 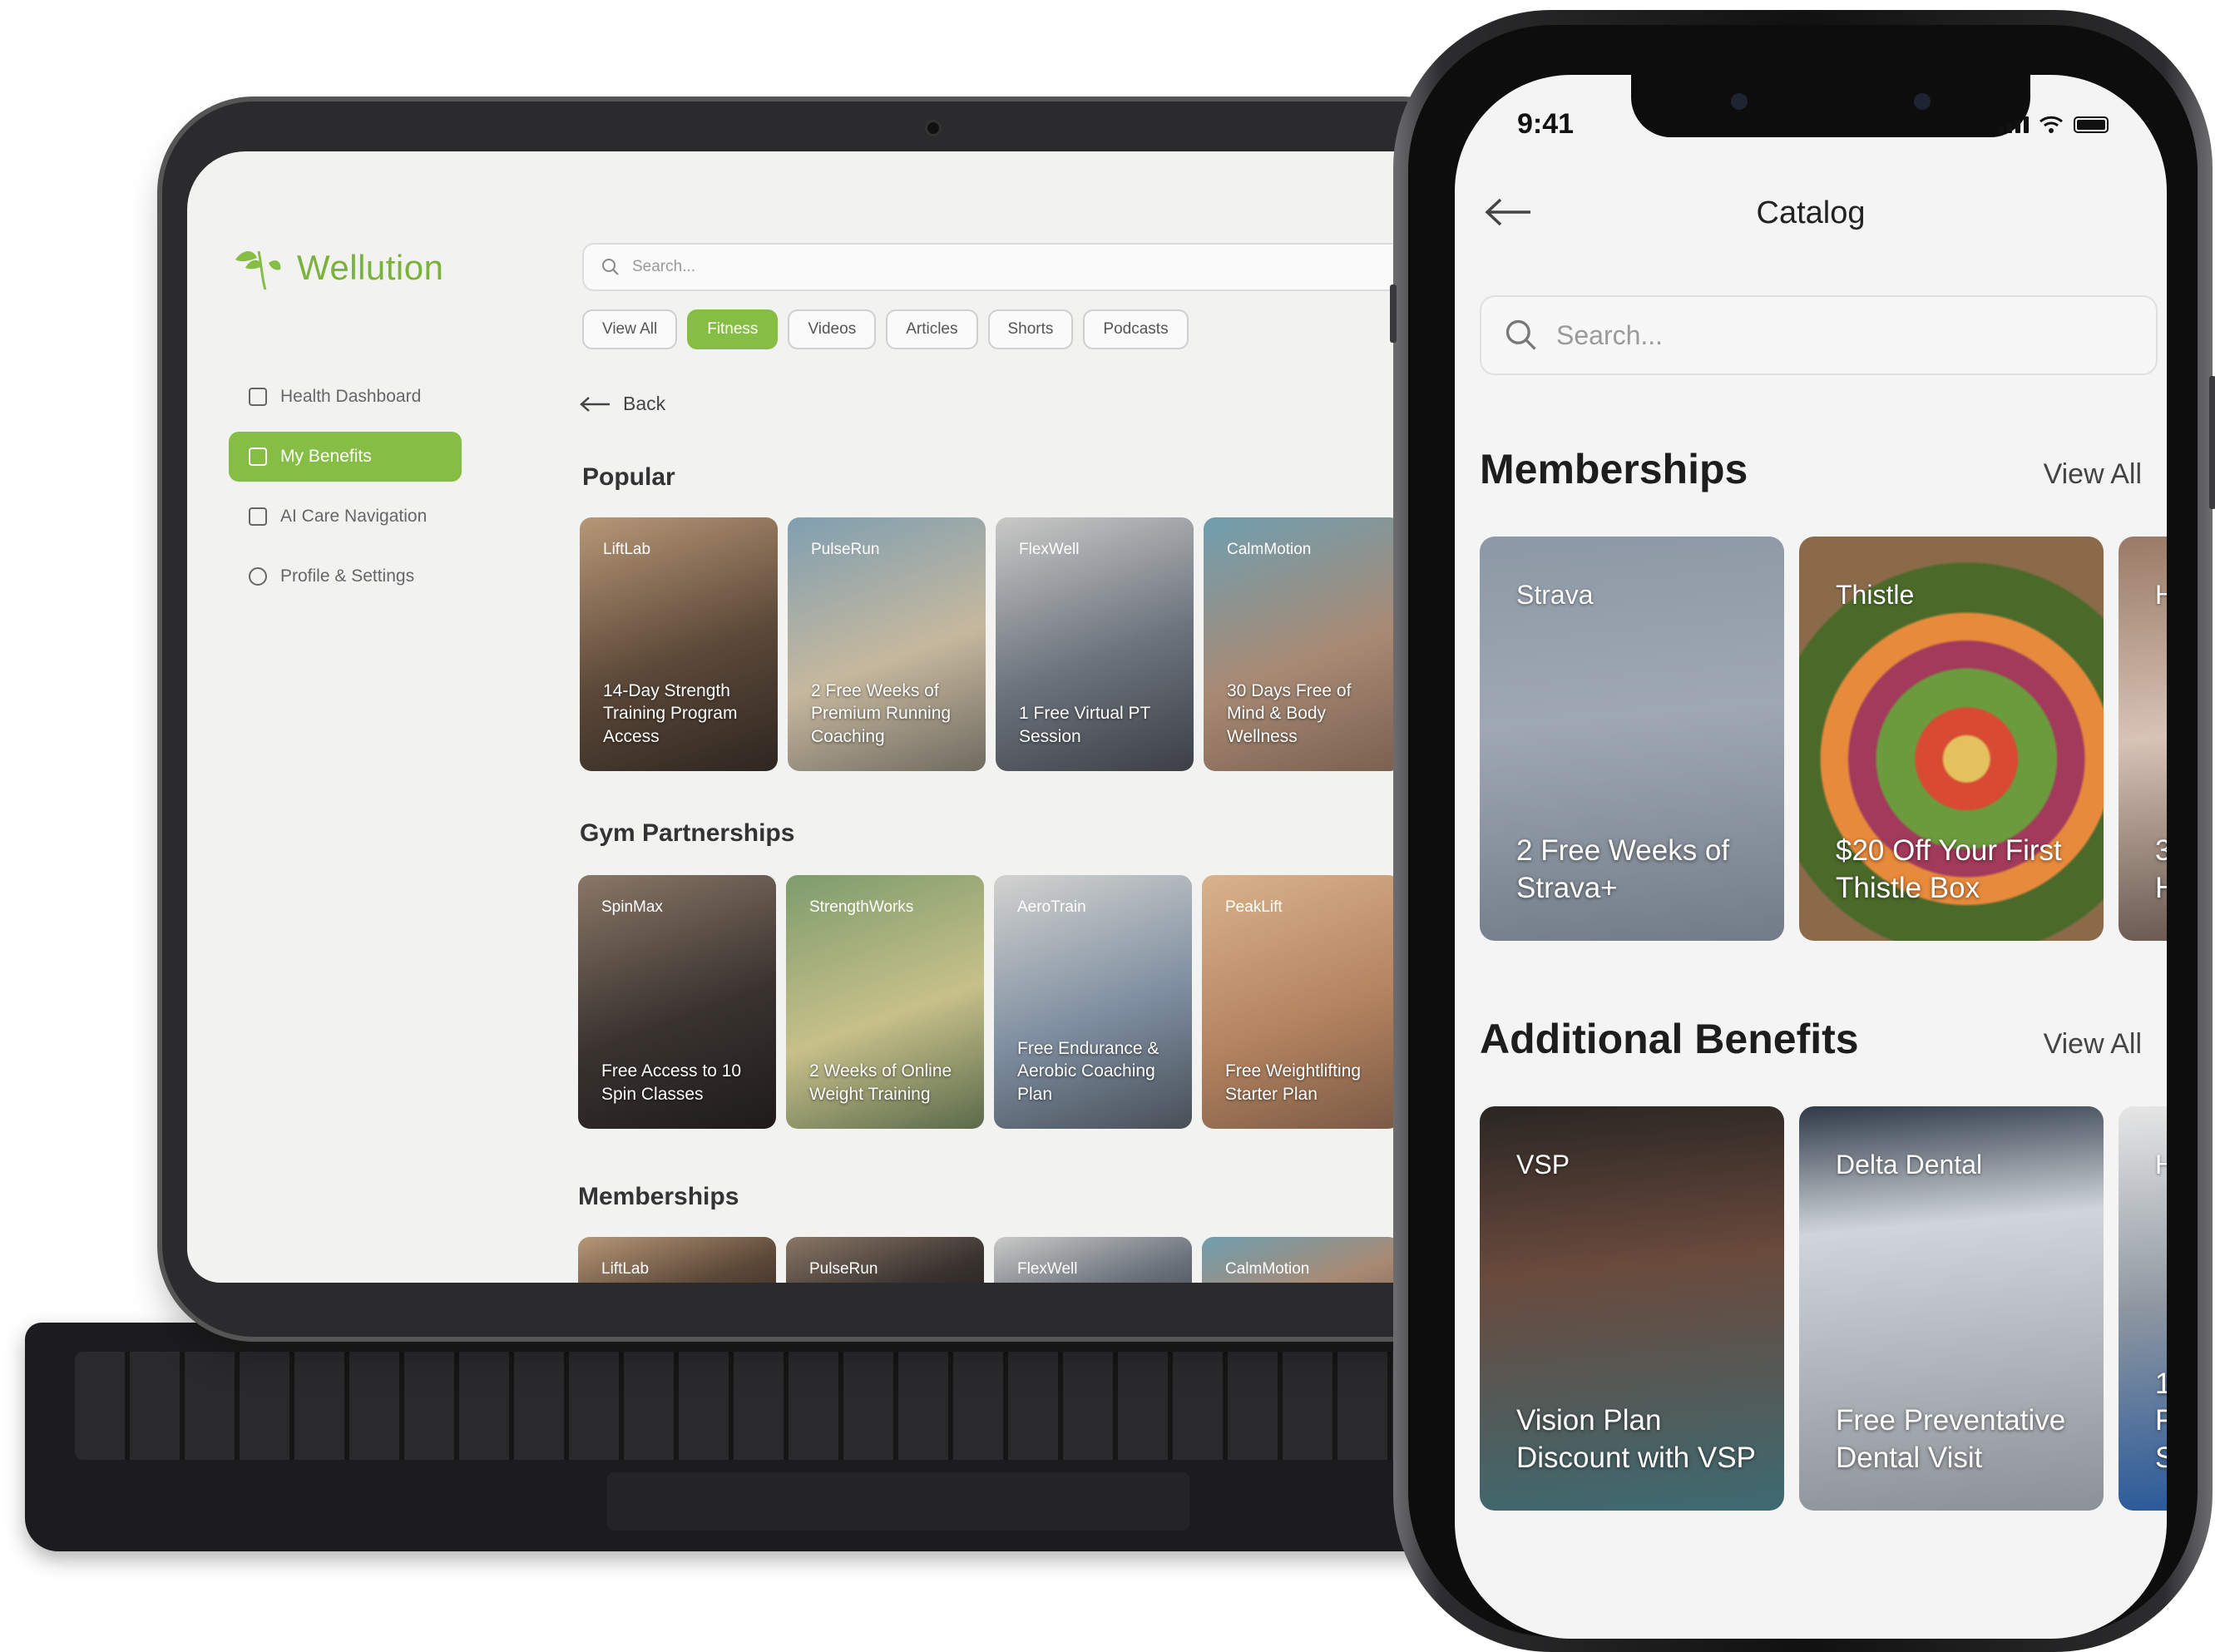 What do you see at coordinates (1951, 739) in the screenshot?
I see `benefit-card: Thistle $20 Off Your First Thistle Box` at bounding box center [1951, 739].